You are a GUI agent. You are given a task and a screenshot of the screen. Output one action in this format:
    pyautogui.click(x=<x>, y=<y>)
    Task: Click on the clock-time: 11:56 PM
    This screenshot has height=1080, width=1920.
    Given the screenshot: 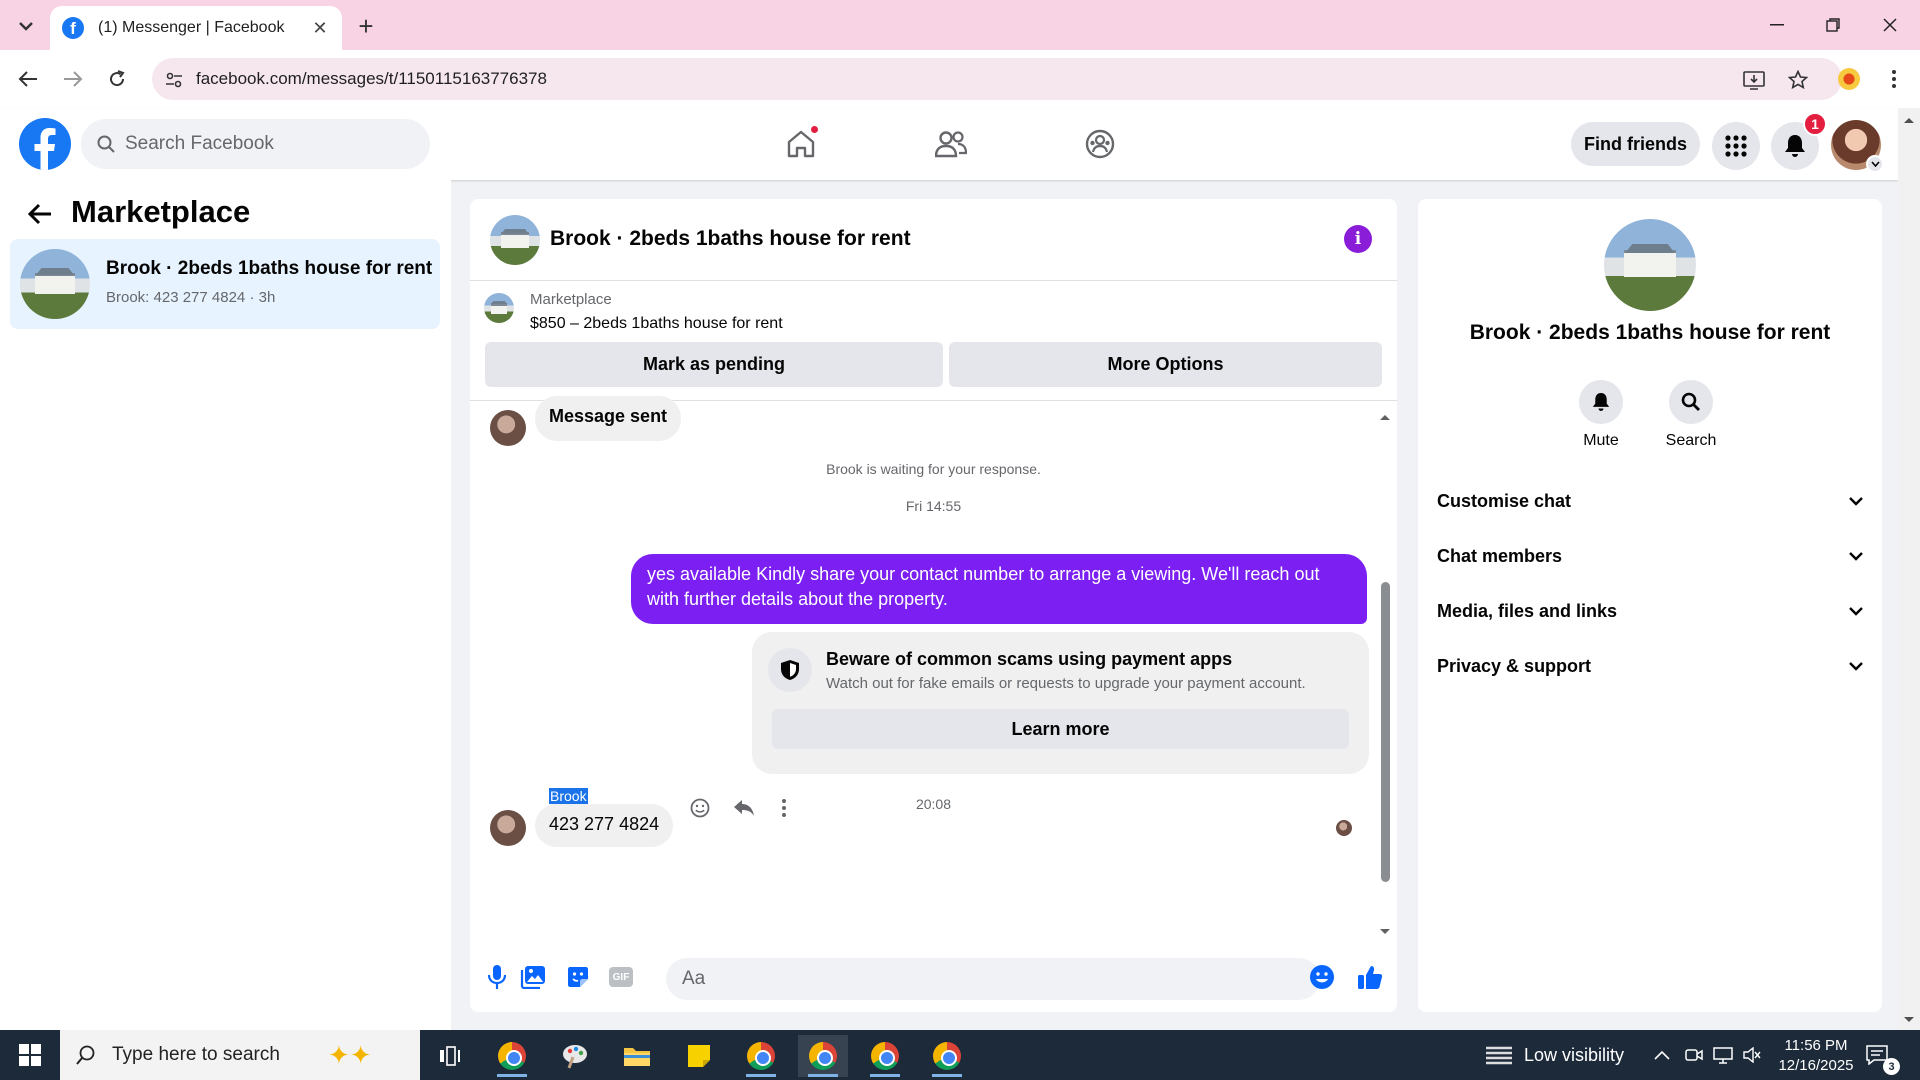 What is the action you would take?
    pyautogui.click(x=1816, y=1045)
    